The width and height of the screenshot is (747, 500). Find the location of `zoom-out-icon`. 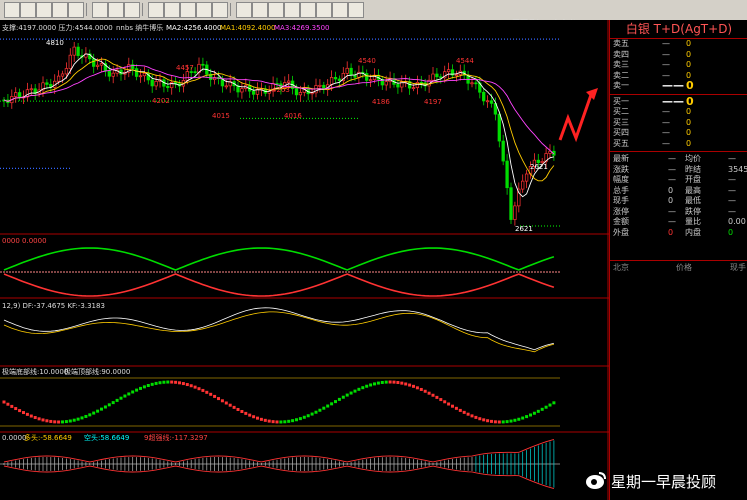

zoom-out-icon is located at coordinates (116, 10).